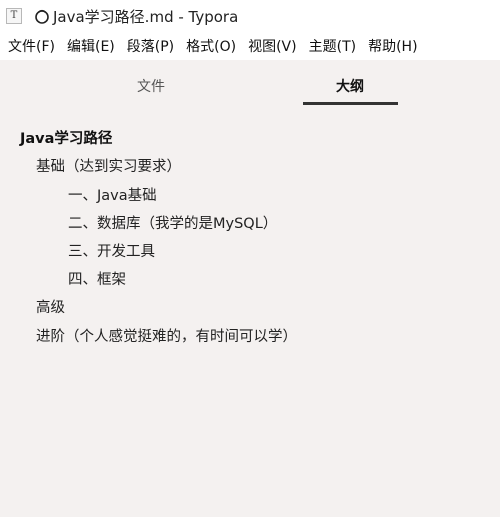  I want to click on menu-view: 视图(V), so click(272, 46).